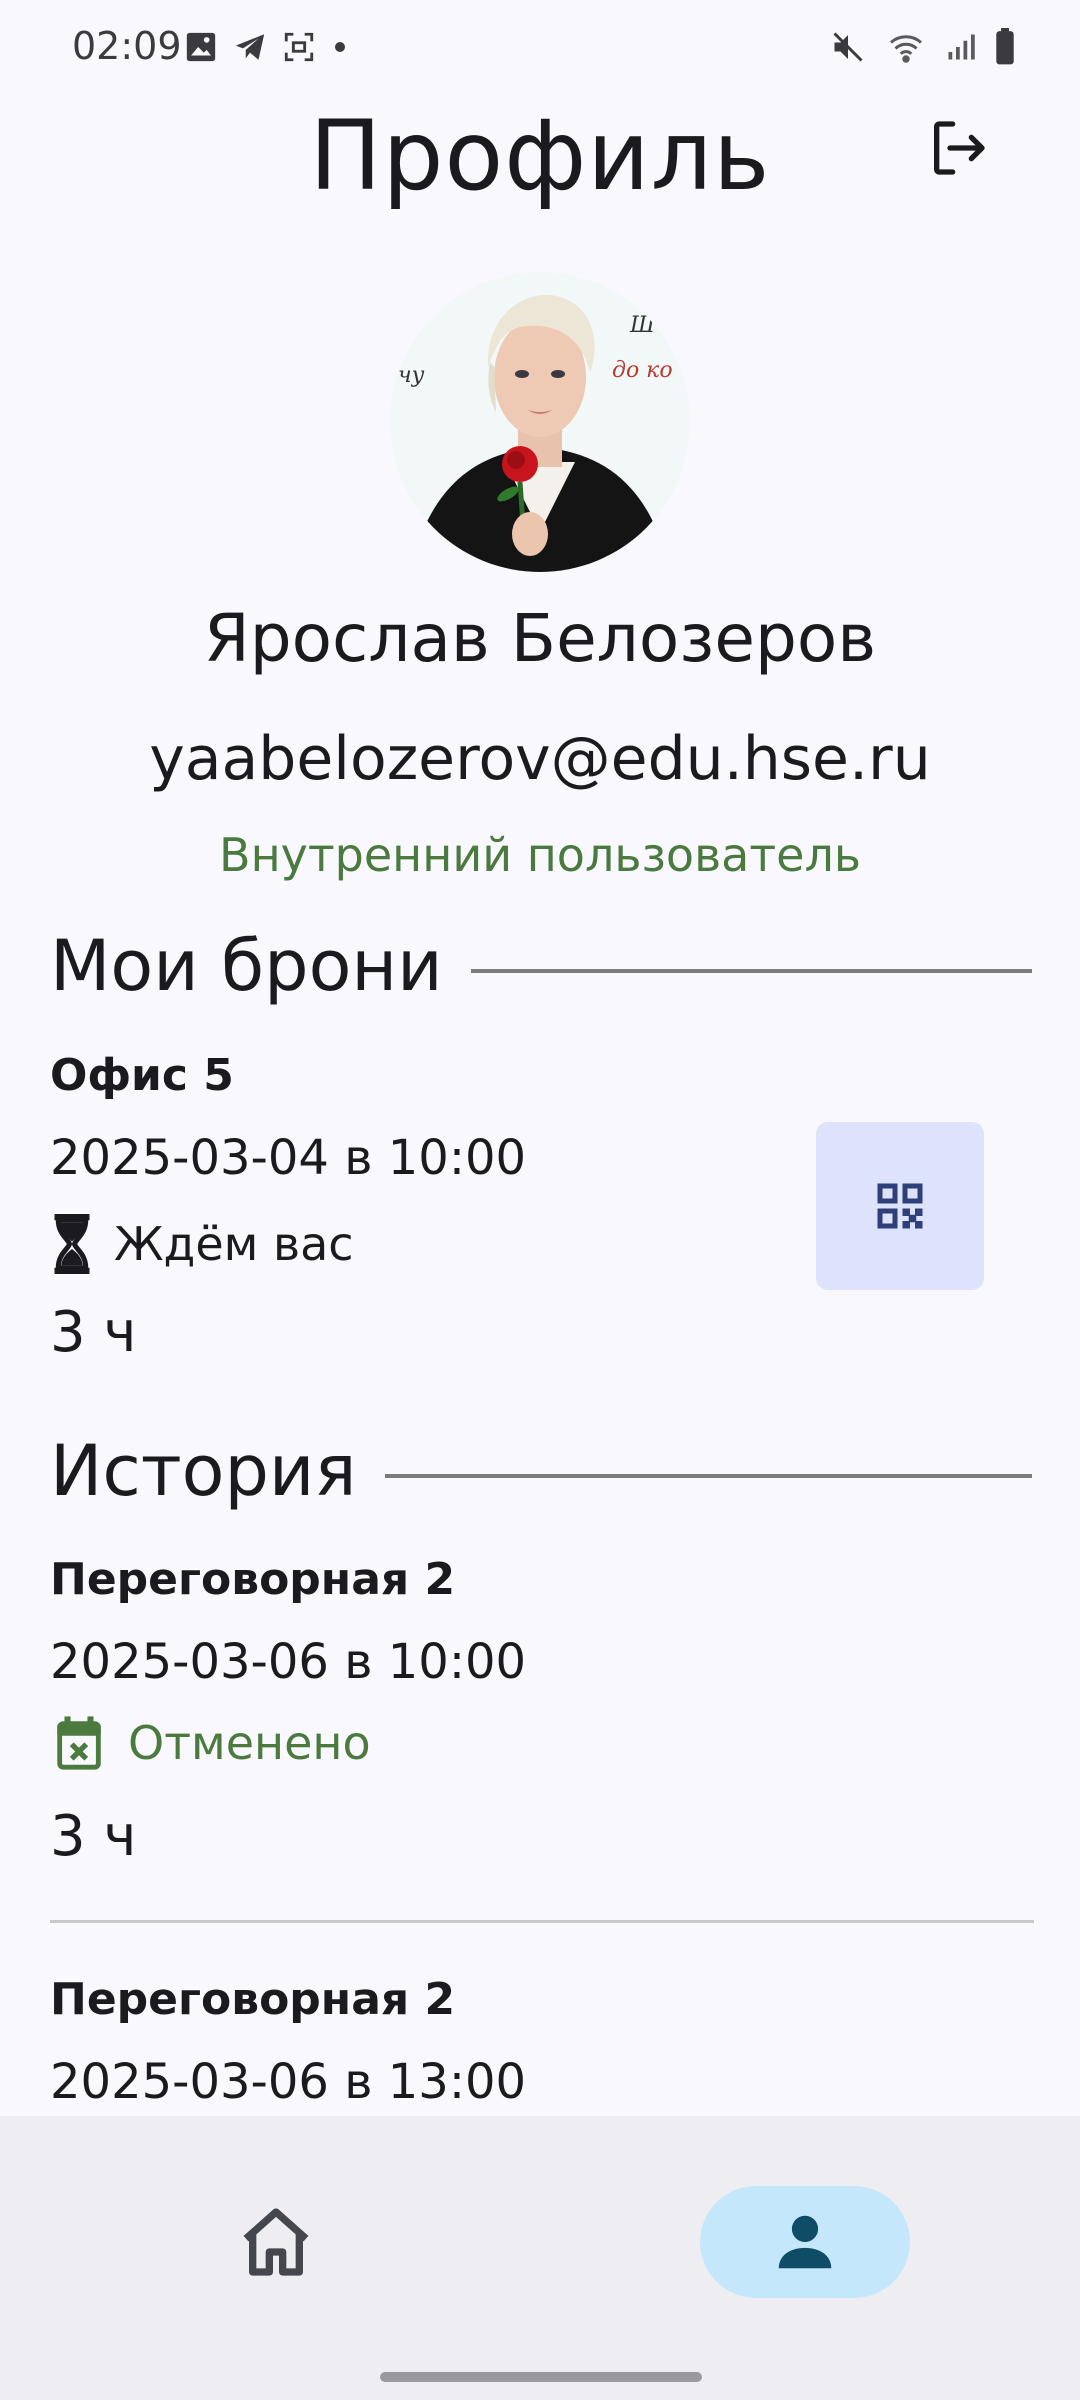 Image resolution: width=1080 pixels, height=2400 pixels. I want to click on page-title: Профиль, so click(540, 156).